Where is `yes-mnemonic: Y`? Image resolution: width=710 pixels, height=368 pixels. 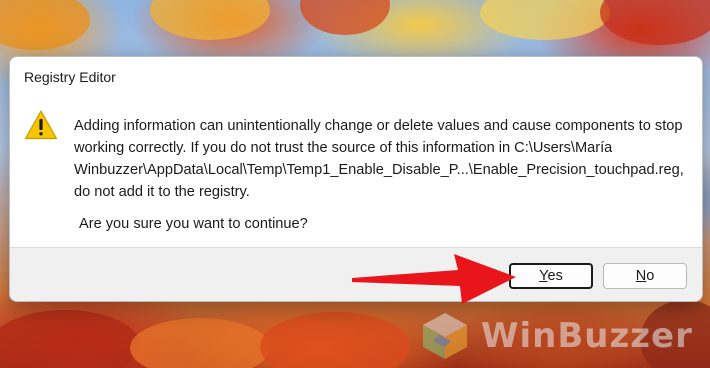
yes-mnemonic: Y is located at coordinates (543, 276).